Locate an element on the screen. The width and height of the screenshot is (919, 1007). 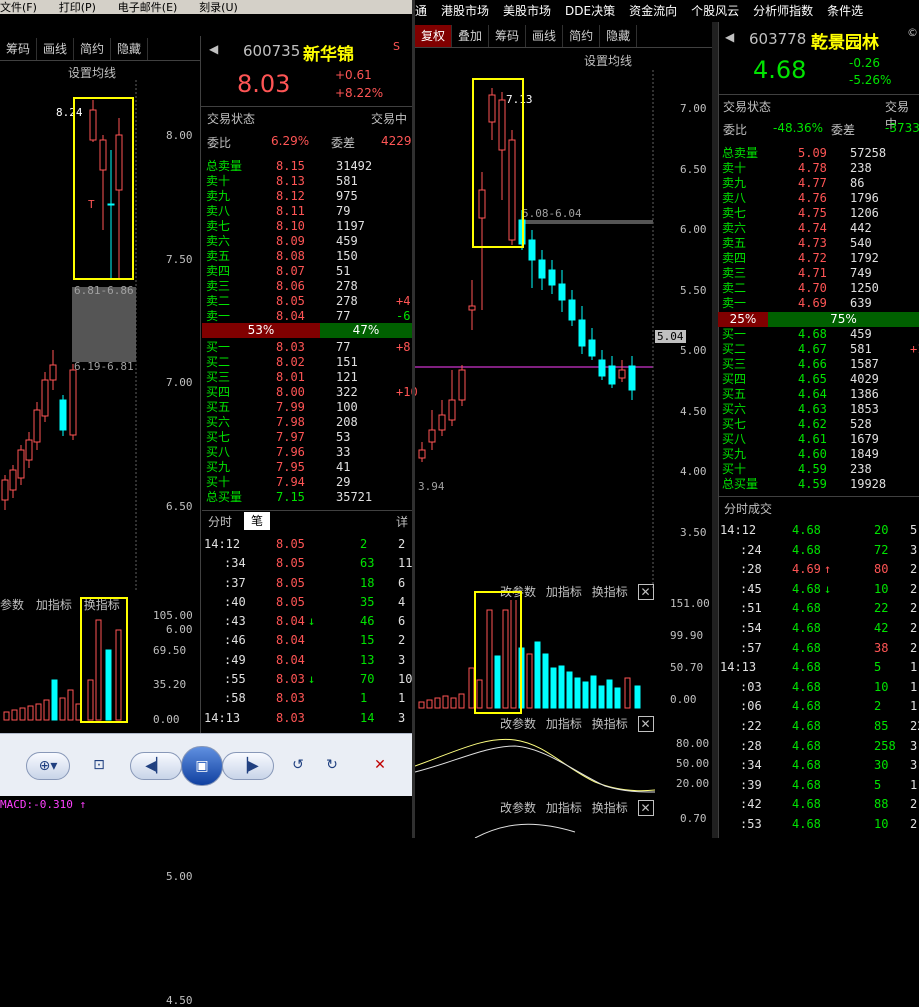
bid-row: 买二 4.67 581 +1 is located at coordinates (820, 349).